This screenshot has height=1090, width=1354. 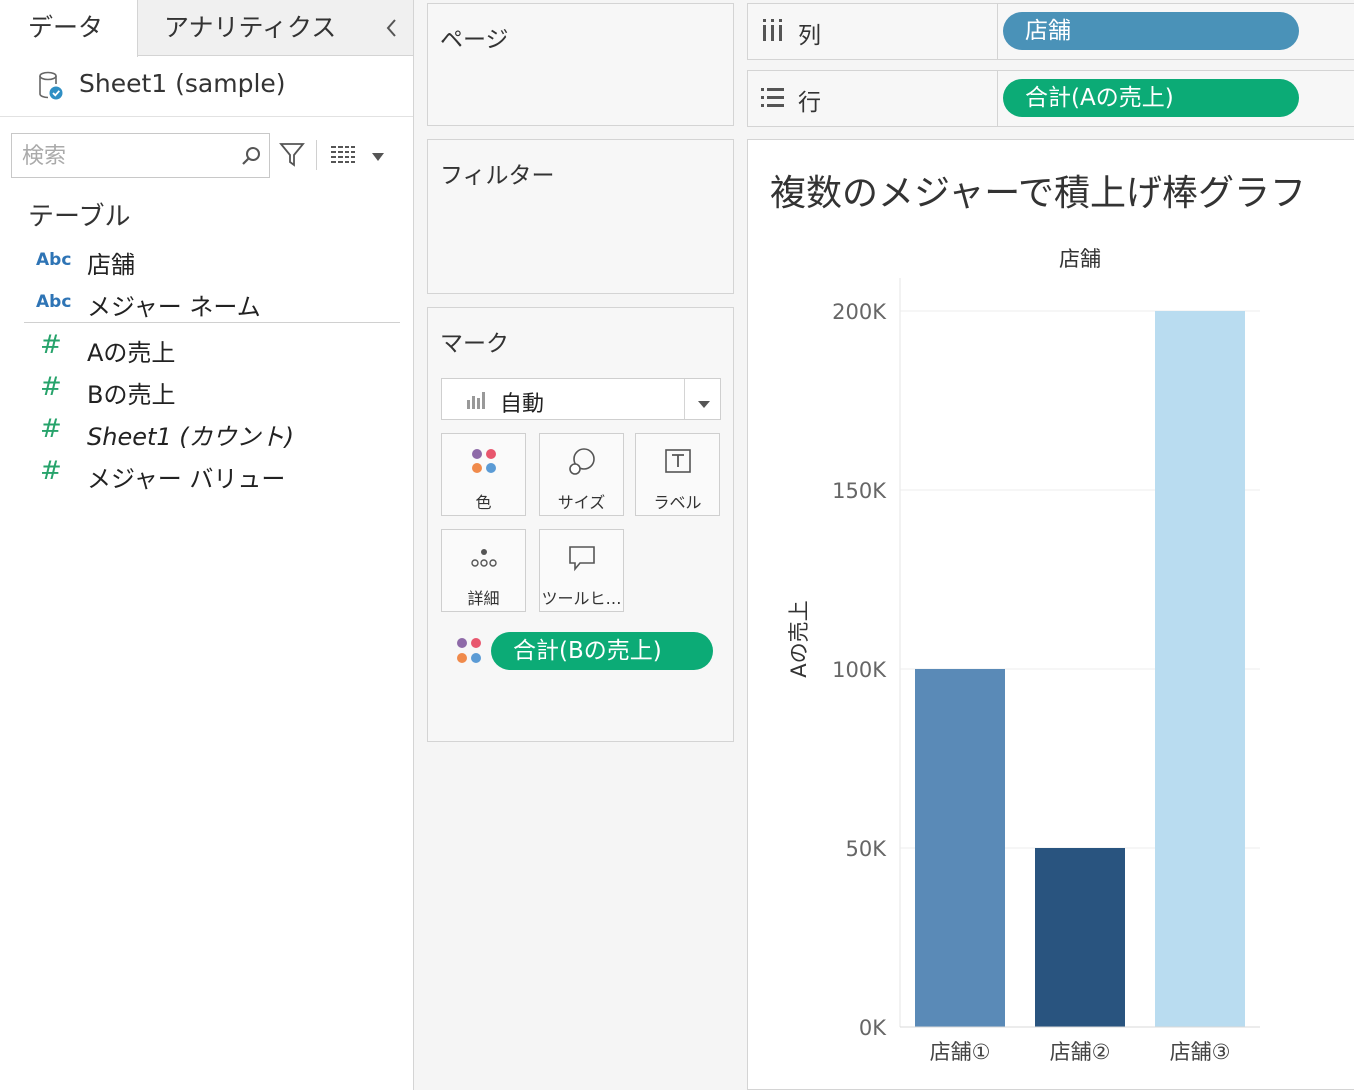 What do you see at coordinates (809, 36) in the screenshot?
I see `columns-shelf-label: 列` at bounding box center [809, 36].